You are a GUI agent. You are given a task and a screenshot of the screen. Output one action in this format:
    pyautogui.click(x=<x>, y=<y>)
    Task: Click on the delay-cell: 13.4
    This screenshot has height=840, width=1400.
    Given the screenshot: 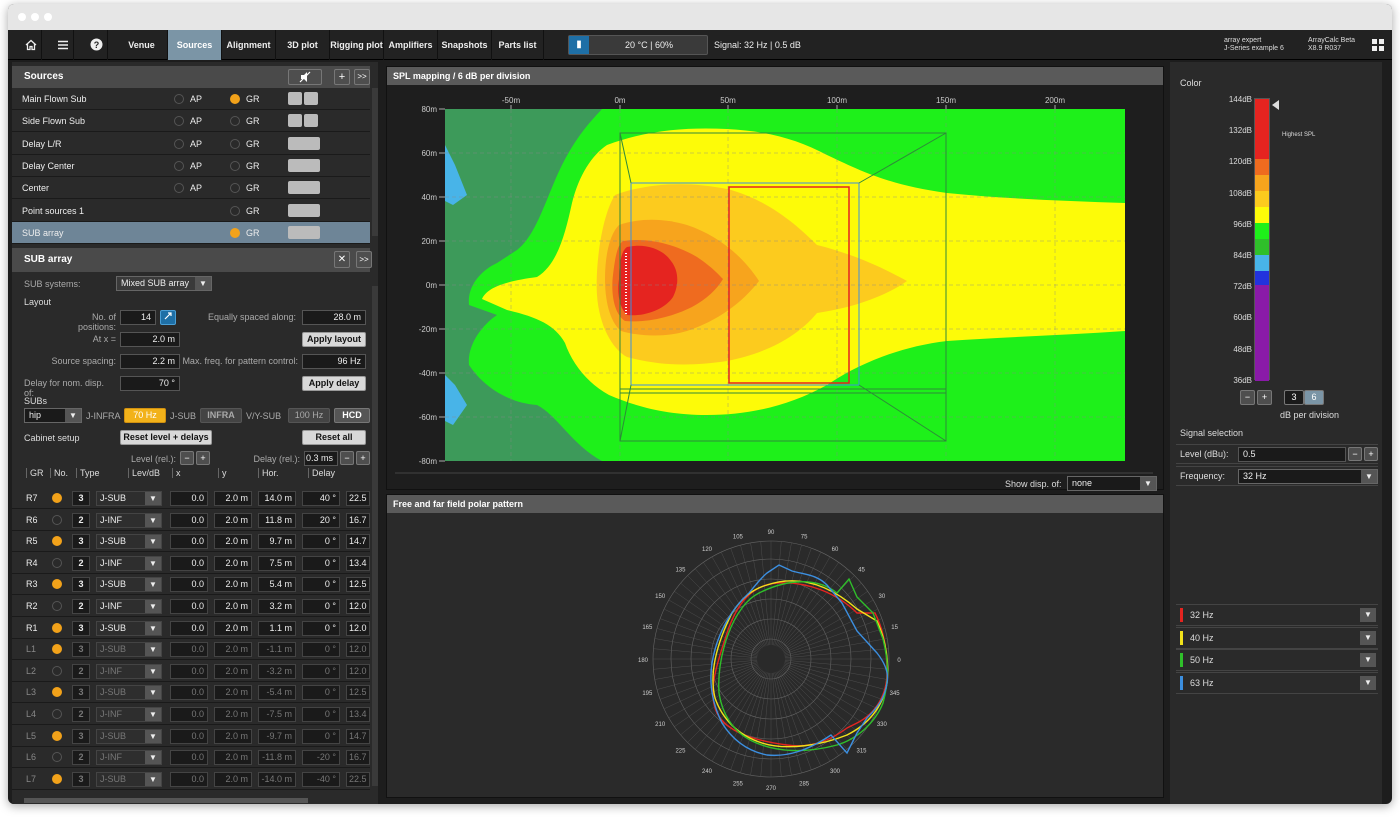 What is the action you would take?
    pyautogui.click(x=358, y=563)
    